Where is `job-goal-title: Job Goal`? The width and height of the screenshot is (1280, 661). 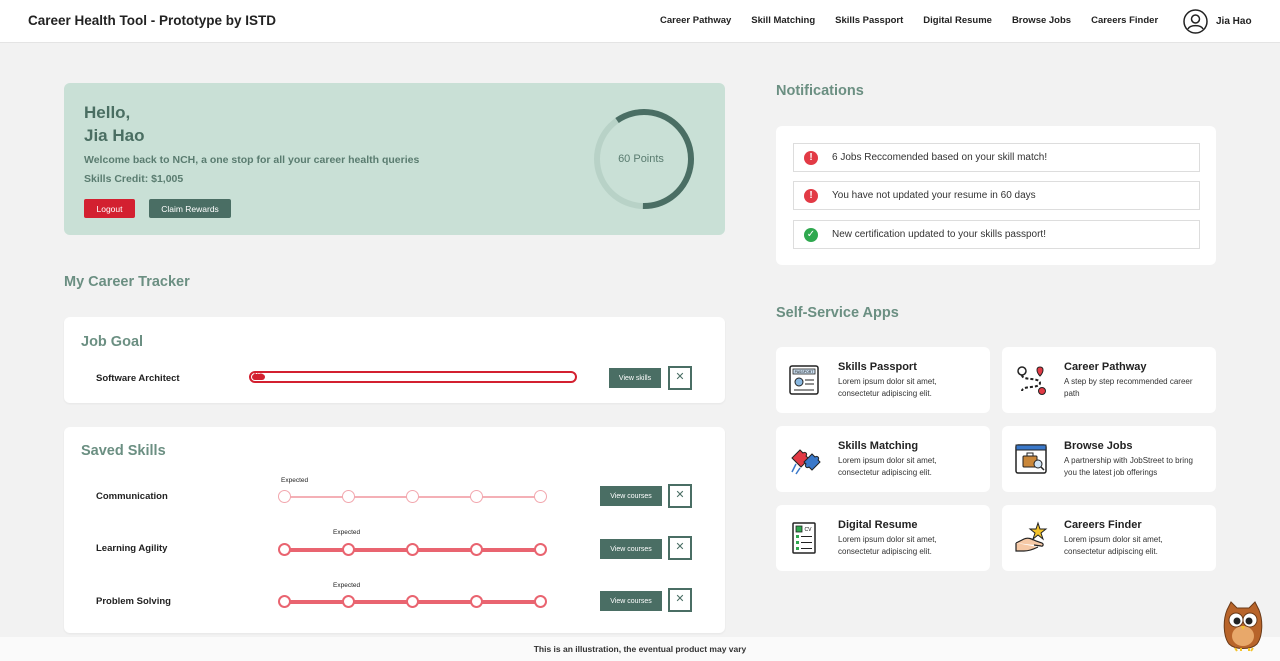 job-goal-title: Job Goal is located at coordinates (112, 342).